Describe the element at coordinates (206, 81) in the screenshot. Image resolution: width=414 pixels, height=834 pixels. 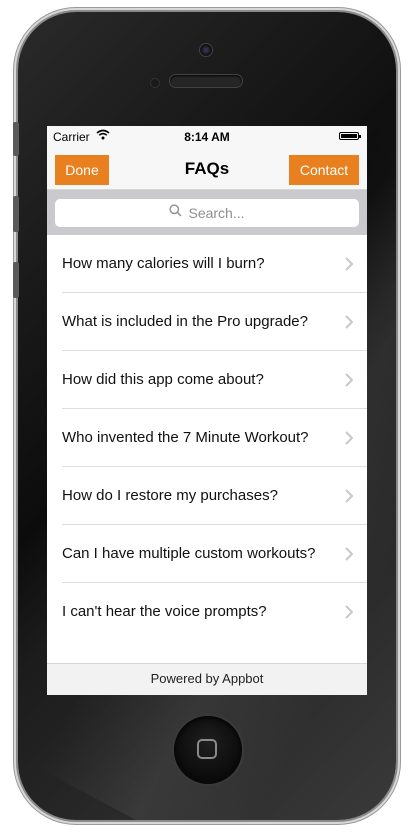
I see `earpiece-speaker` at that location.